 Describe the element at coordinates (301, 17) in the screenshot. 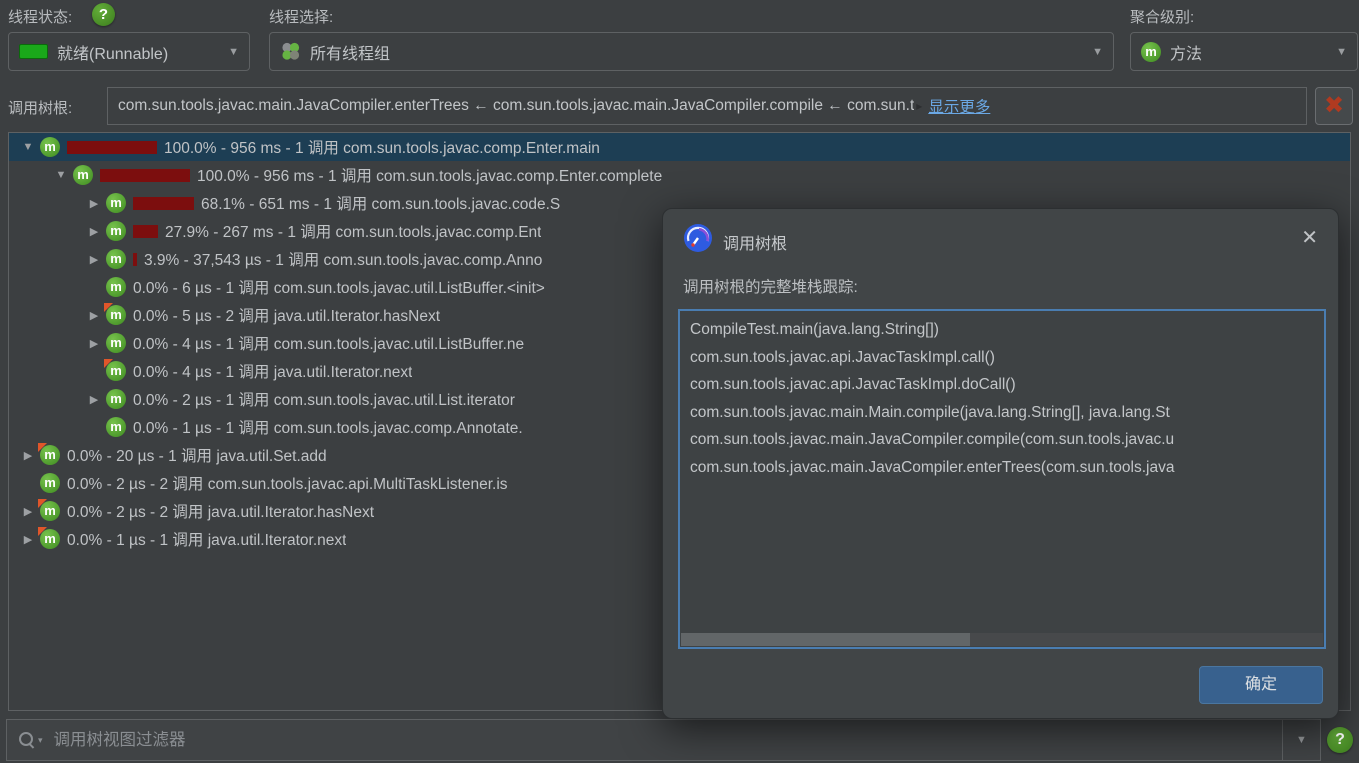

I see `thread-selection-label: 线程选择:` at that location.